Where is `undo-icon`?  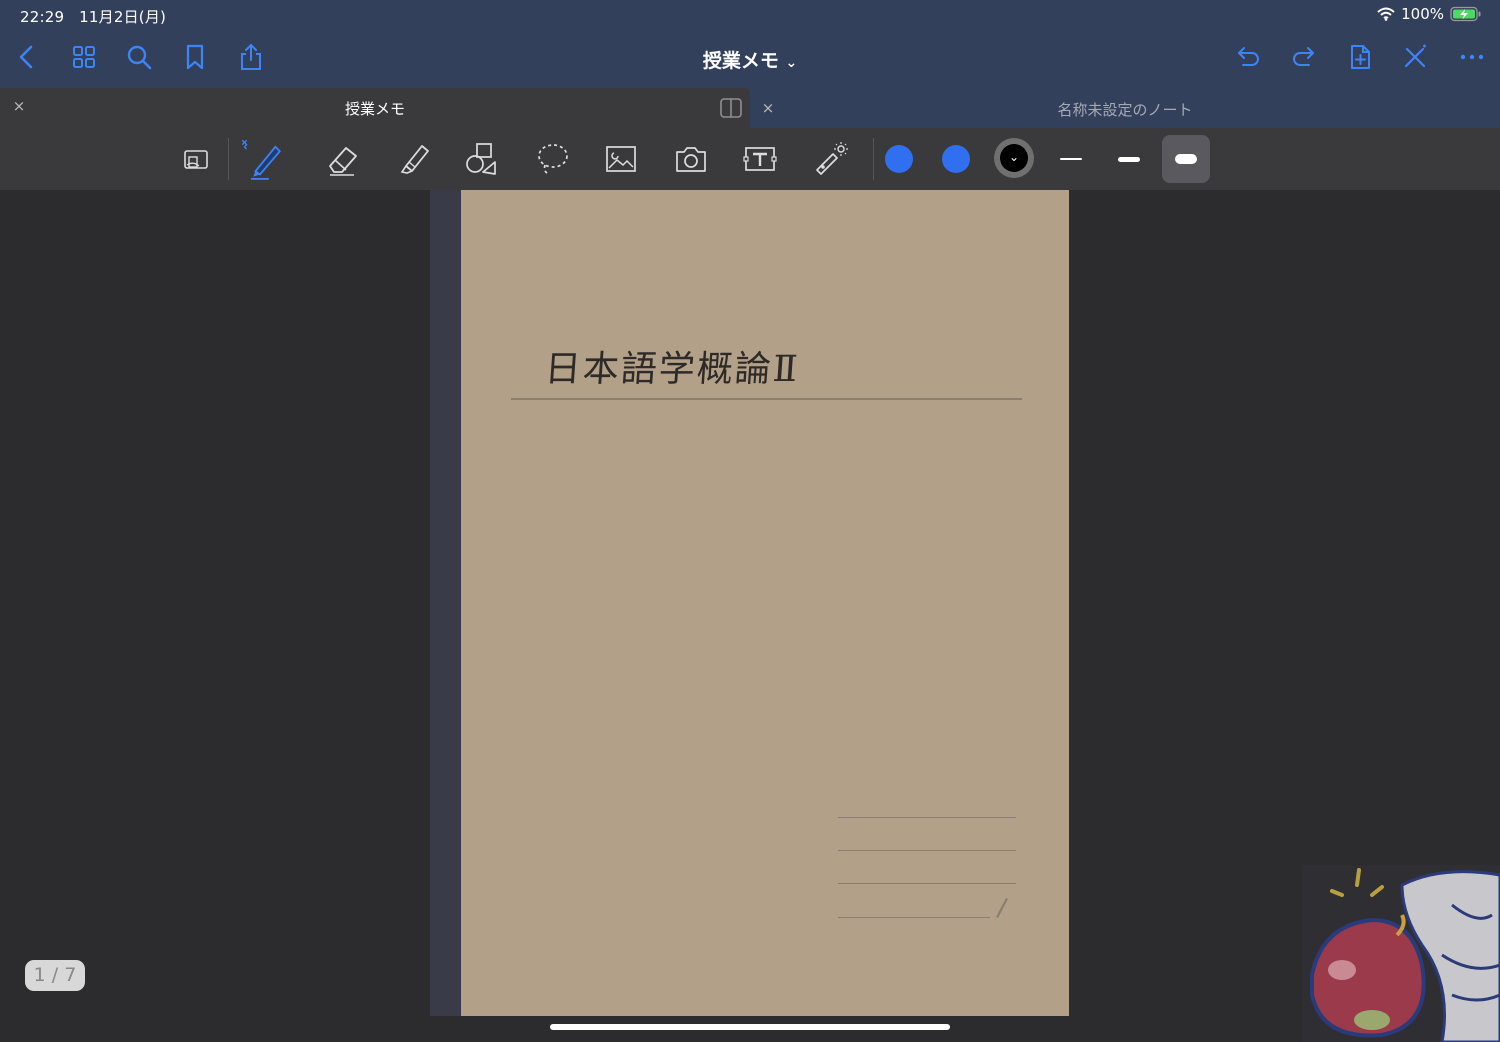 undo-icon is located at coordinates (1248, 57).